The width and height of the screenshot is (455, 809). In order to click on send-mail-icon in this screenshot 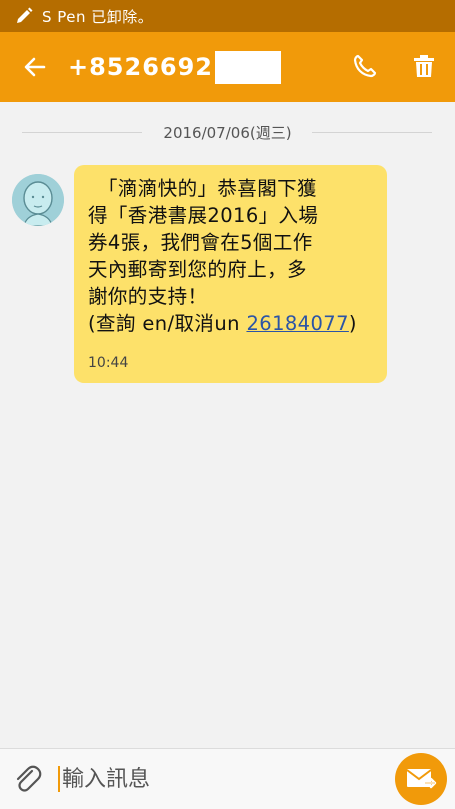, I will do `click(421, 779)`.